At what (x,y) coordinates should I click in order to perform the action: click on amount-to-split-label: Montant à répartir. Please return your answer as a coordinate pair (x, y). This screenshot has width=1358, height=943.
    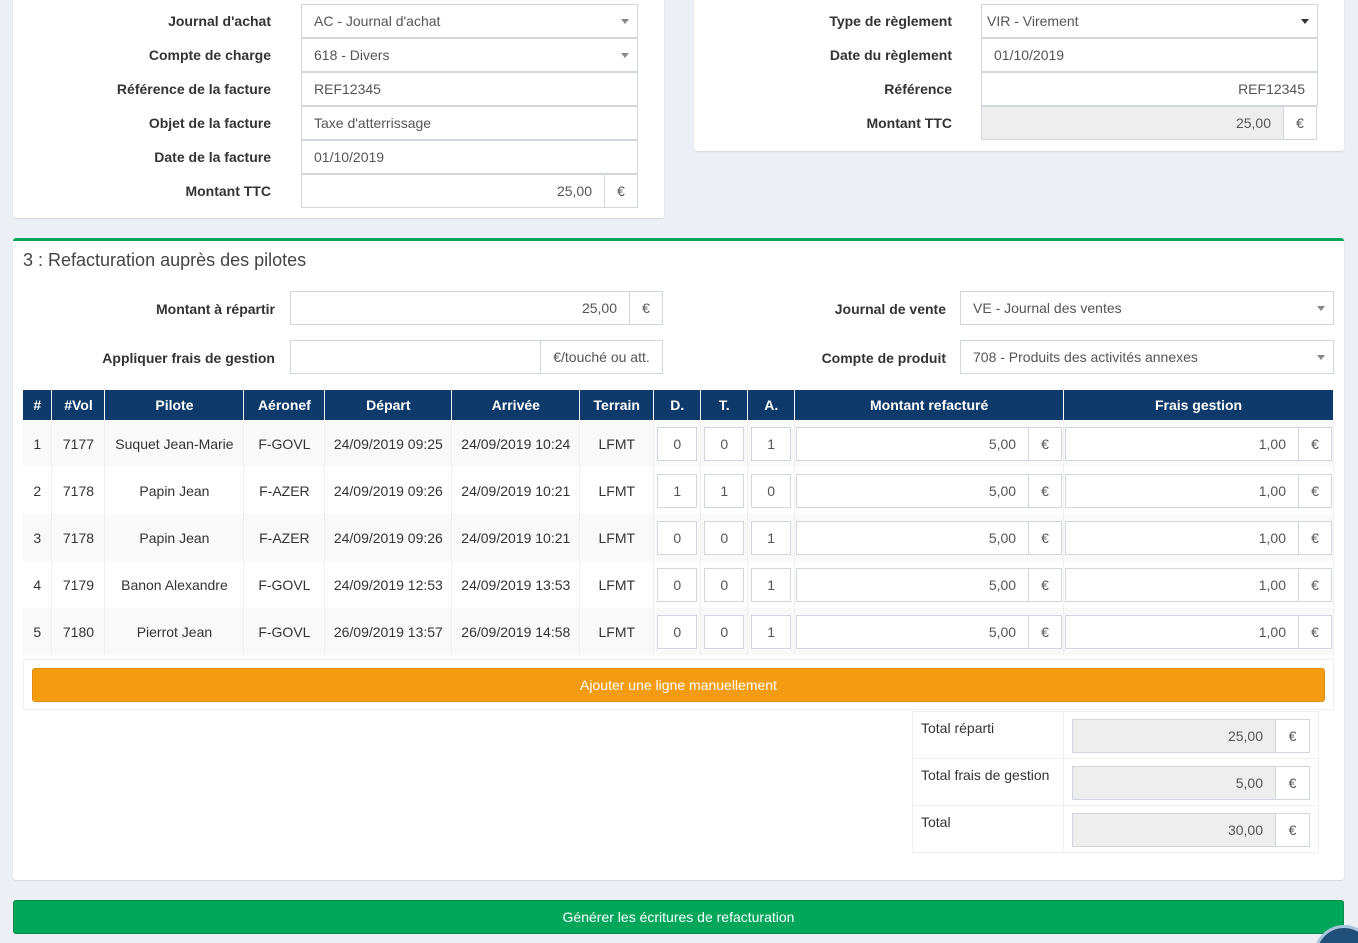
    Looking at the image, I should click on (215, 309).